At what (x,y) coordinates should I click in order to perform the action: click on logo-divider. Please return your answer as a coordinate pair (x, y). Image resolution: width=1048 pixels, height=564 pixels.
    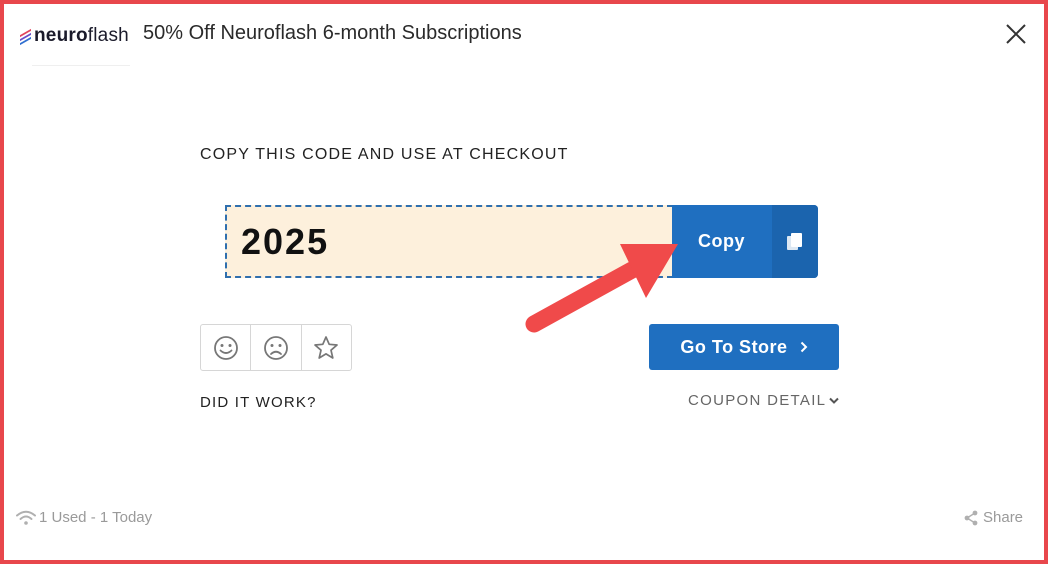
    Looking at the image, I should click on (81, 65).